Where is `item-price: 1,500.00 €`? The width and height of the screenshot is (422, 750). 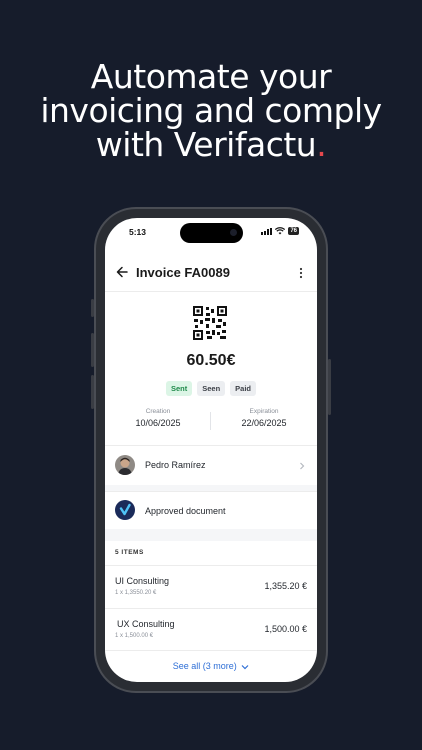
item-price: 1,500.00 € is located at coordinates (285, 629).